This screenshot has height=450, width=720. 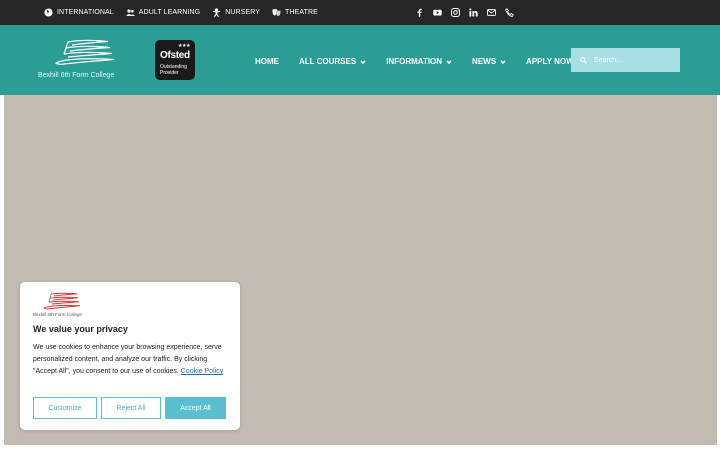 I want to click on search-icon, so click(x=583, y=60).